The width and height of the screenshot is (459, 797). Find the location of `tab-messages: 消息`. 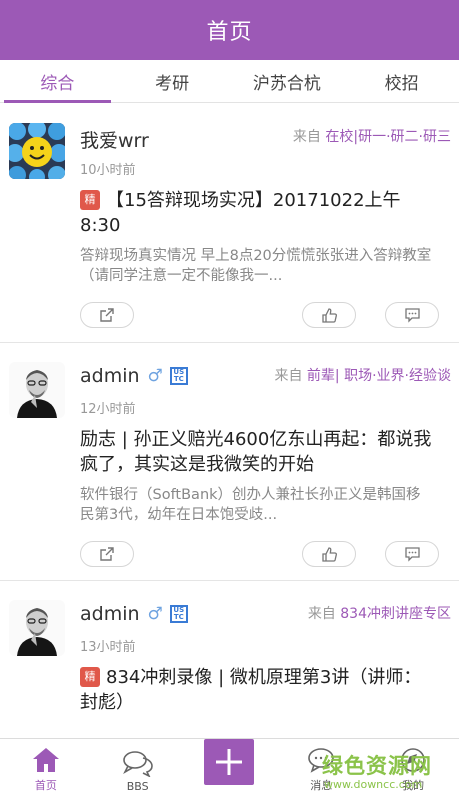

tab-messages: 消息 is located at coordinates (321, 768).